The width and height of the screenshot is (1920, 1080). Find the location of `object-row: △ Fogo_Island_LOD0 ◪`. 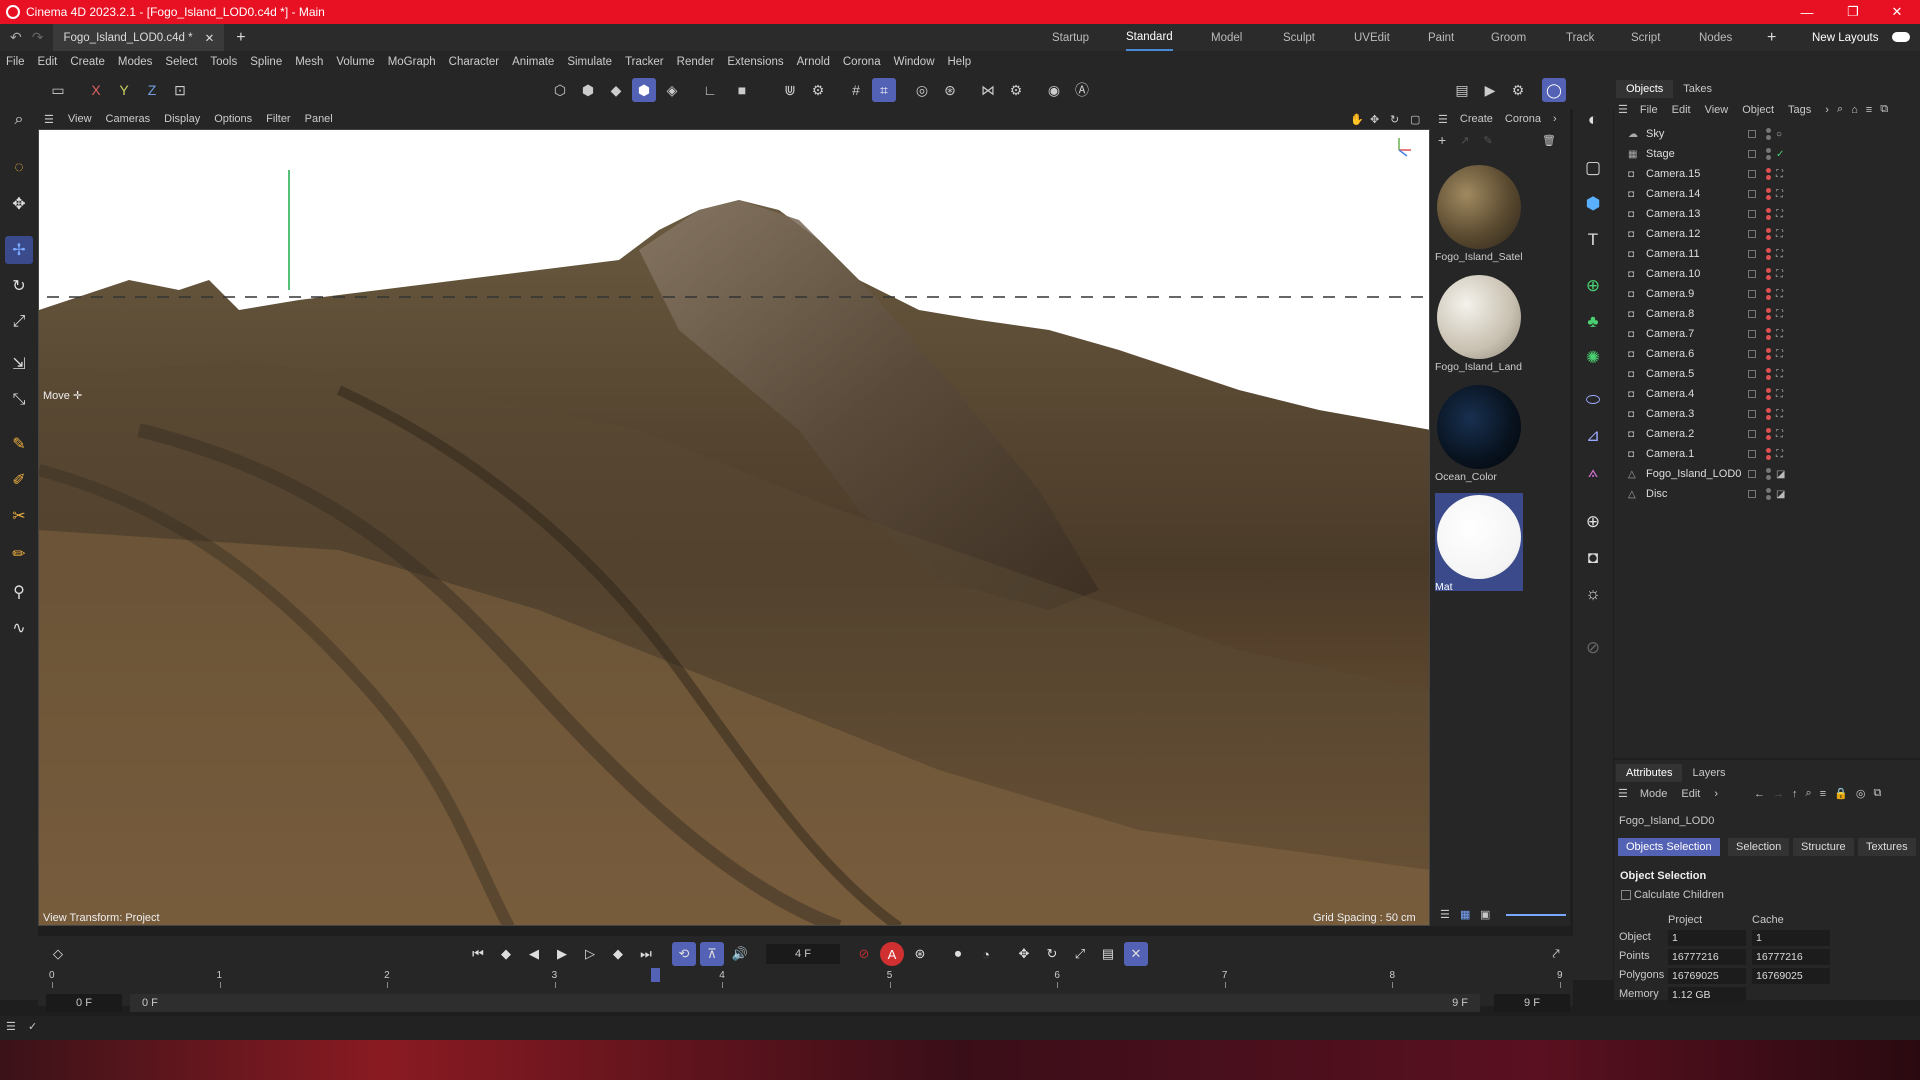

object-row: △ Fogo_Island_LOD0 ◪ is located at coordinates (1767, 474).